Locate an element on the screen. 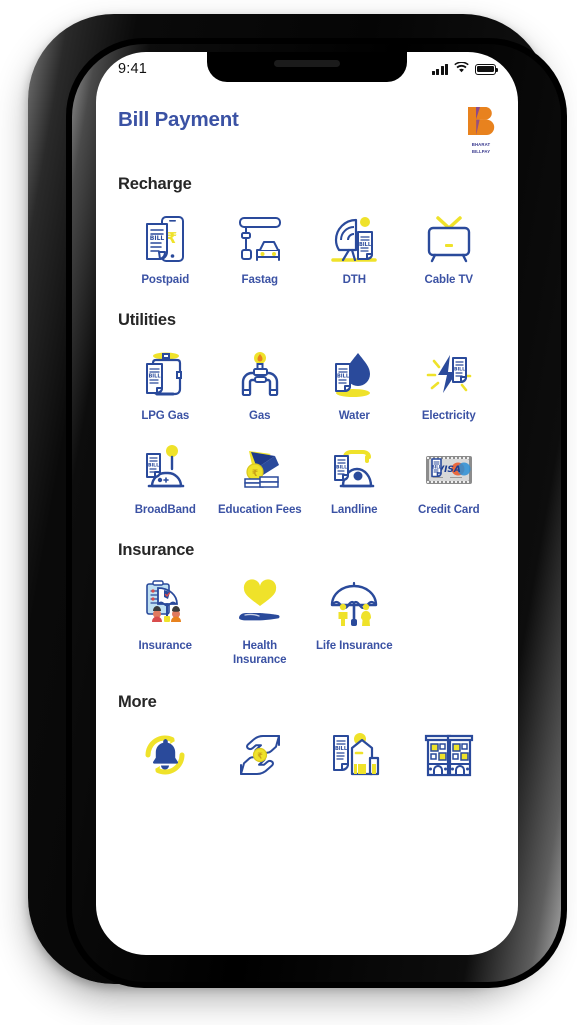 This screenshot has height=1025, width=577. fastag-toll-car-icon is located at coordinates (260, 239).